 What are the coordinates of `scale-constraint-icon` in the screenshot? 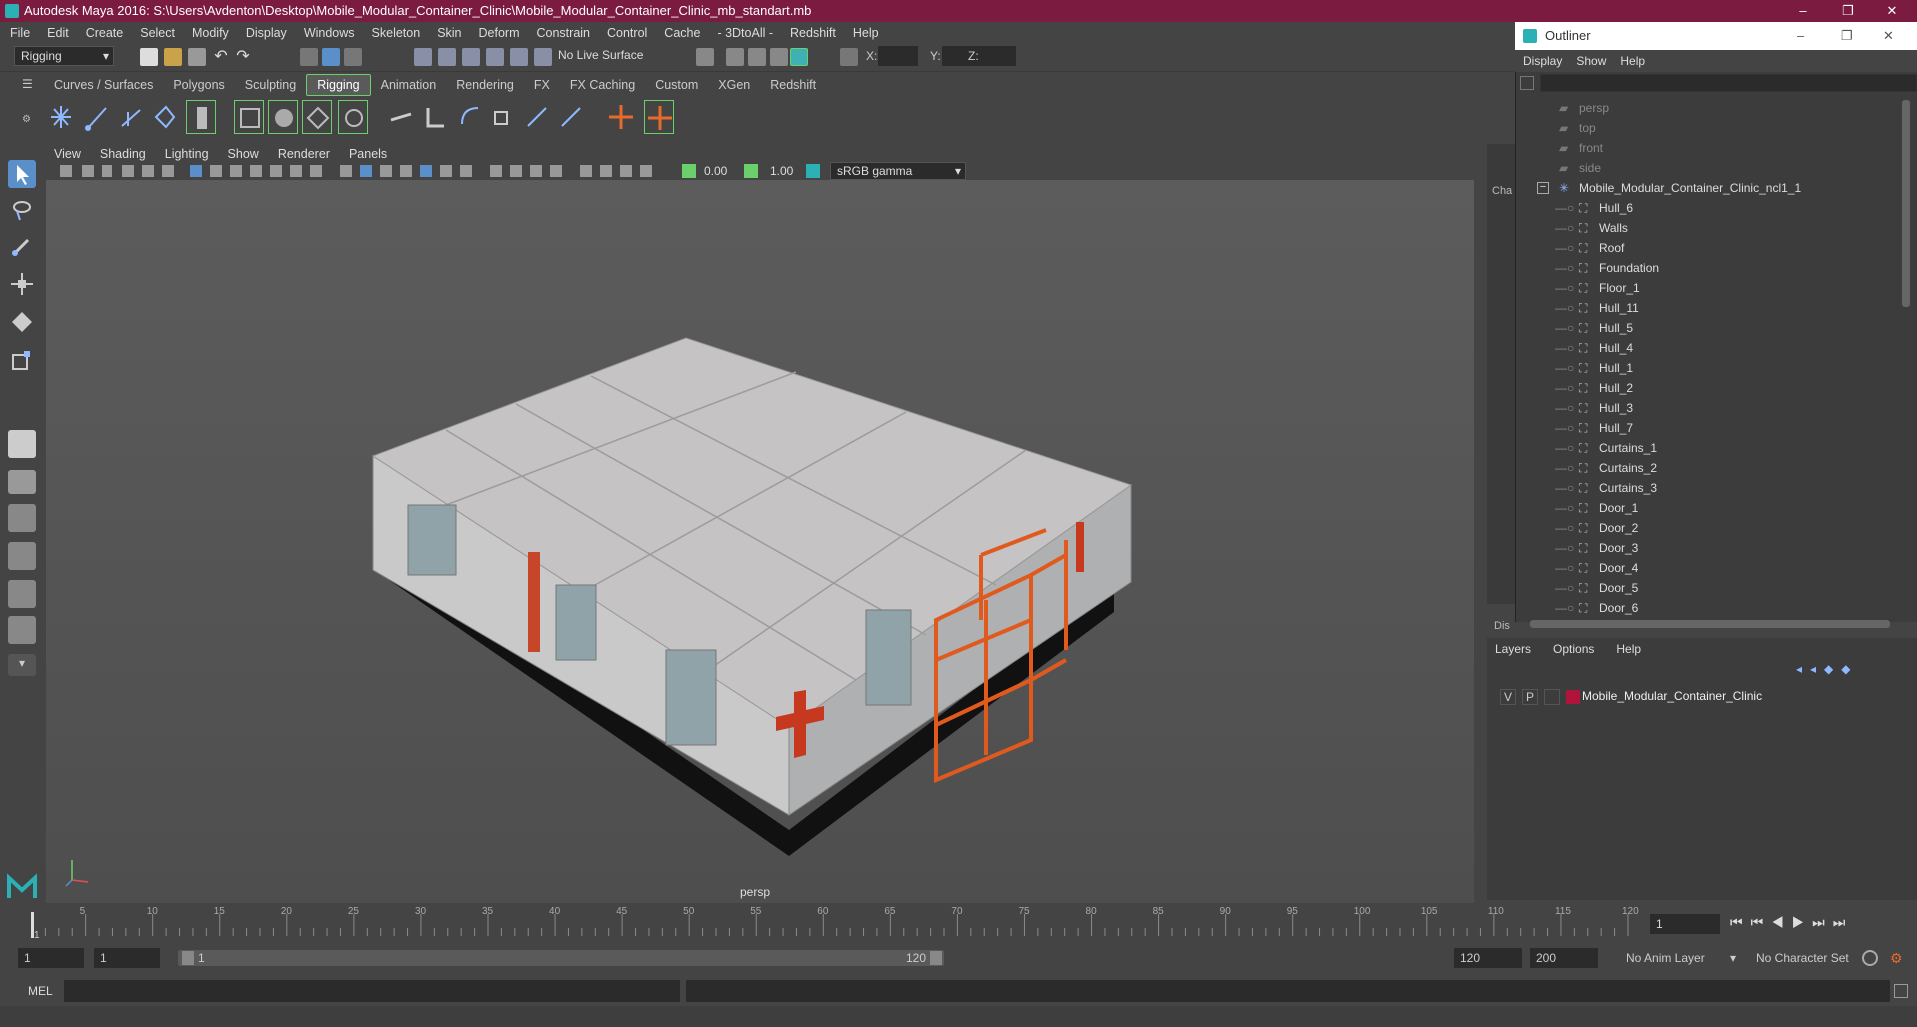 It's located at (503, 117).